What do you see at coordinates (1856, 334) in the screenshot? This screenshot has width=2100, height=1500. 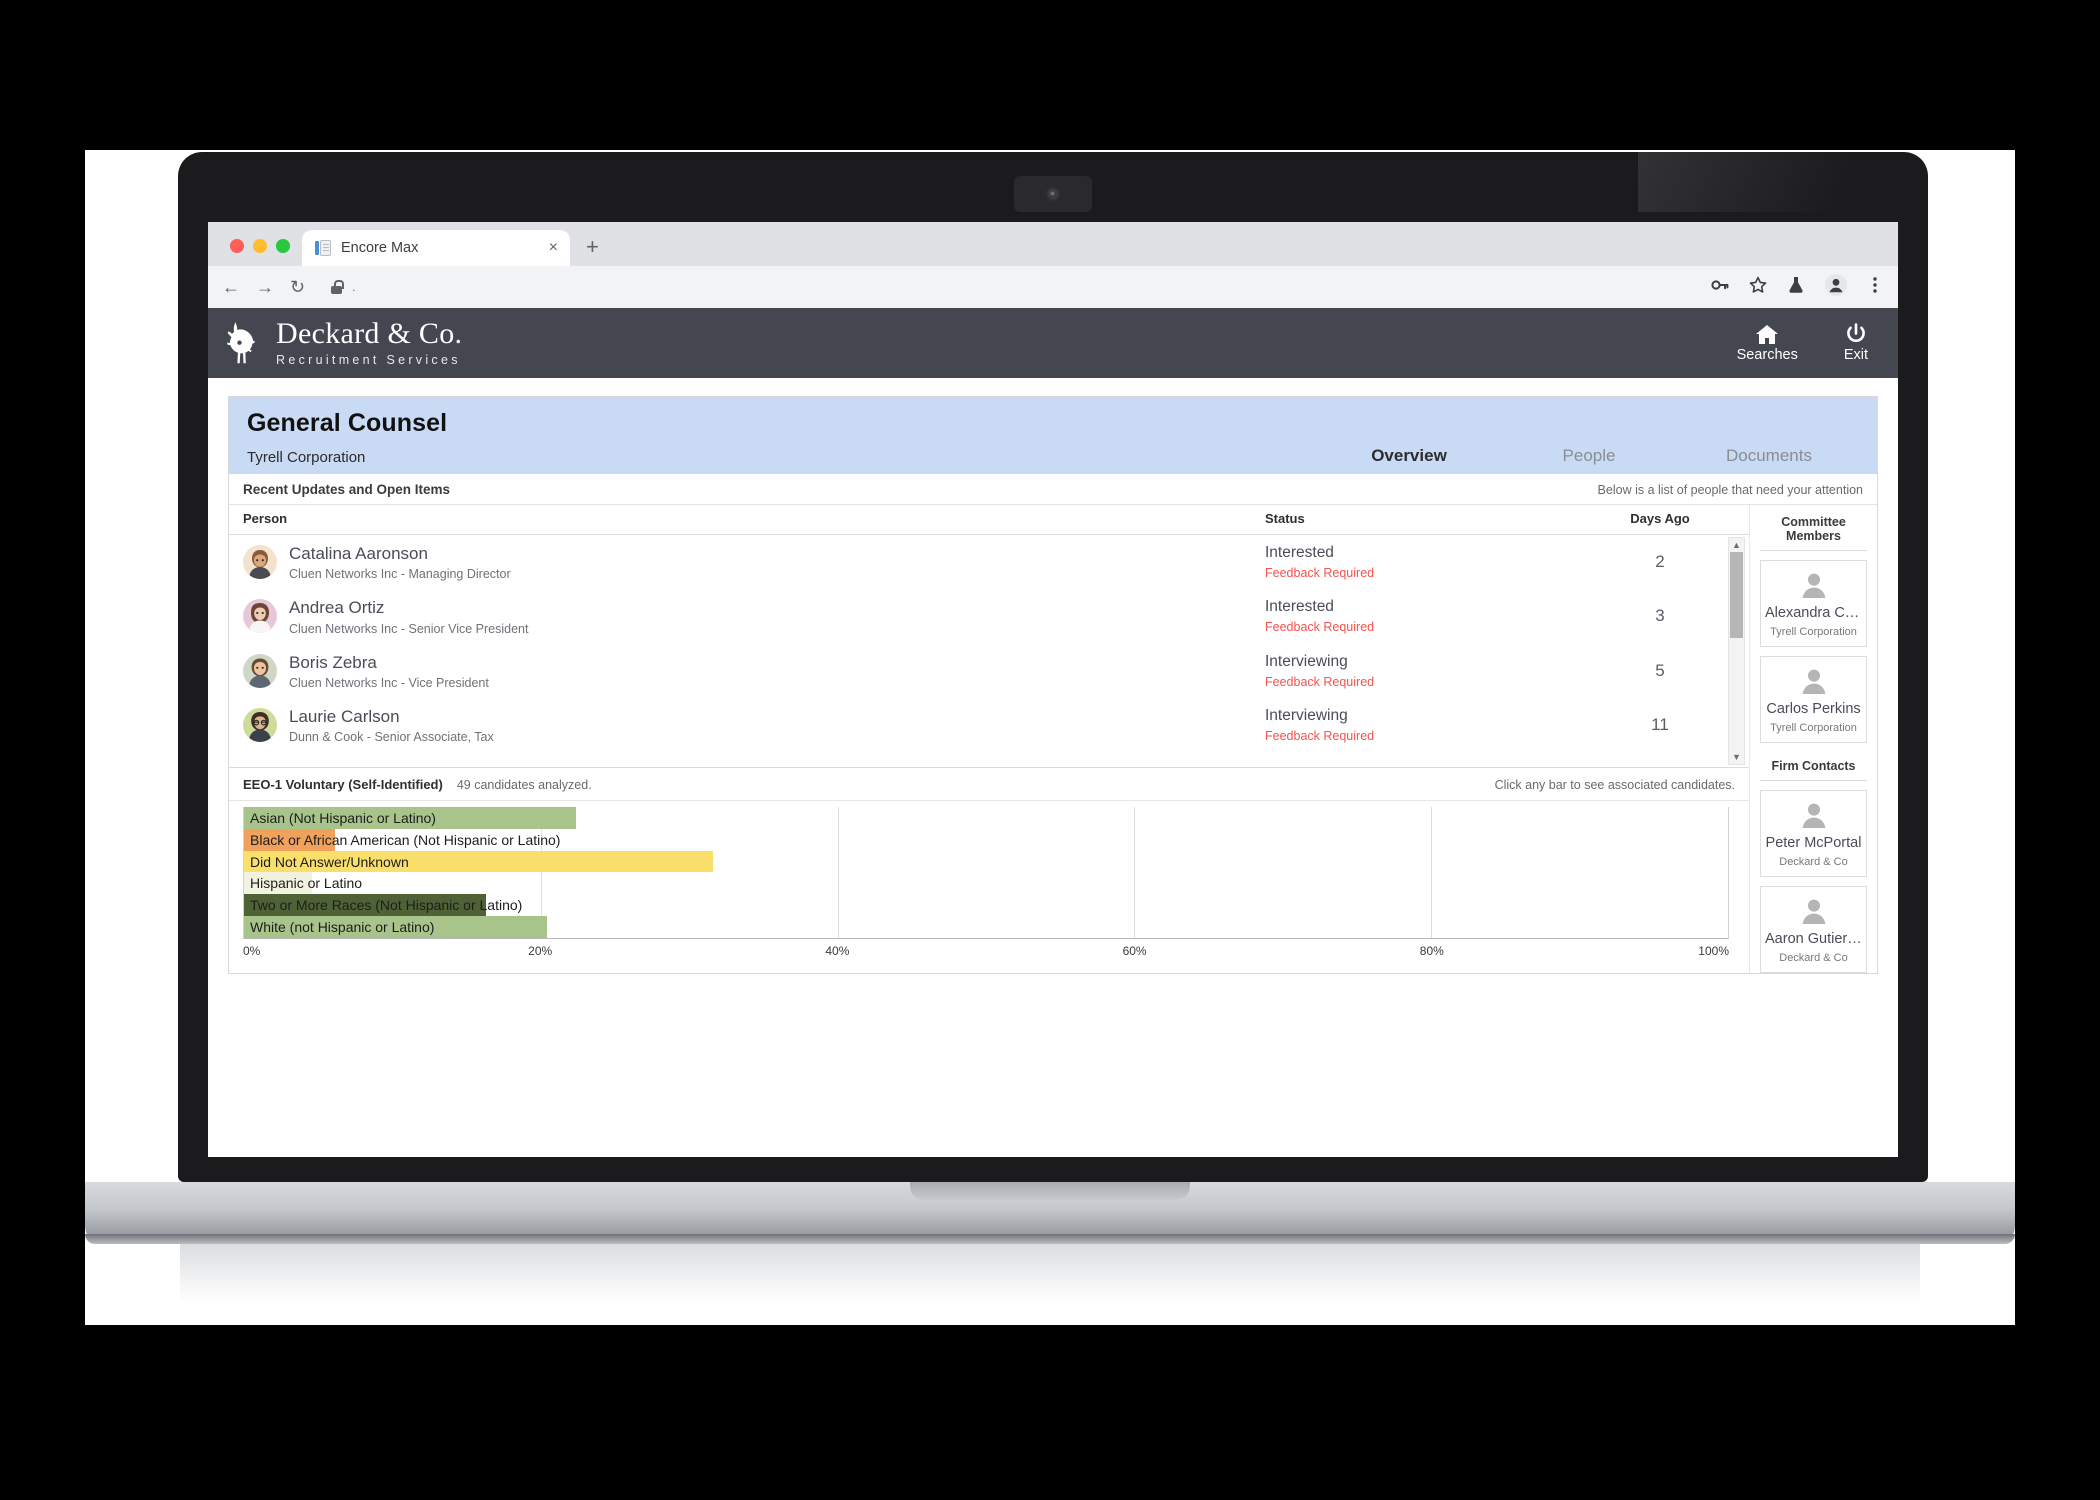 I see `power-icon` at bounding box center [1856, 334].